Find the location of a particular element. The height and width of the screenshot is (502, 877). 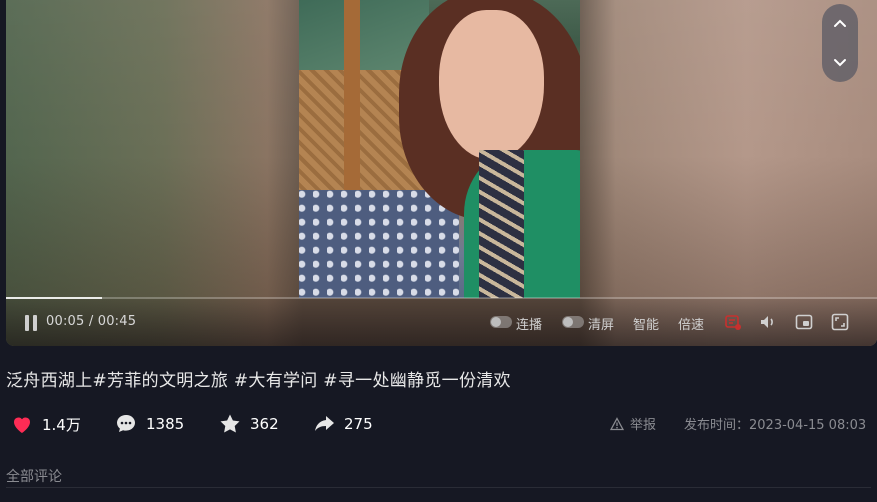

continuous-play-toggle is located at coordinates (501, 322).